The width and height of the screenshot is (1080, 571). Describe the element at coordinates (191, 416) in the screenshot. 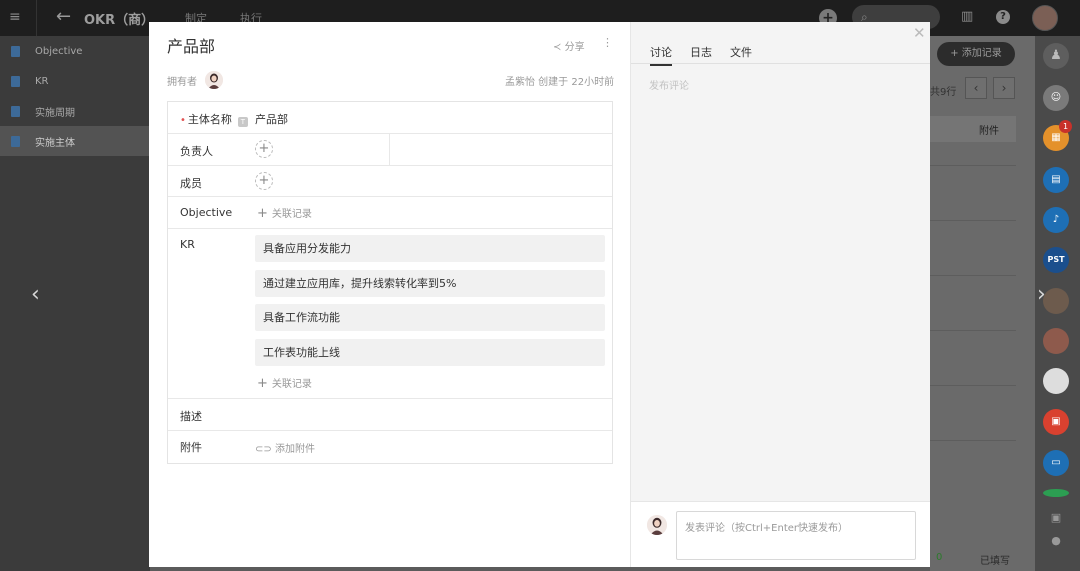

I see `field-label: 描述` at that location.